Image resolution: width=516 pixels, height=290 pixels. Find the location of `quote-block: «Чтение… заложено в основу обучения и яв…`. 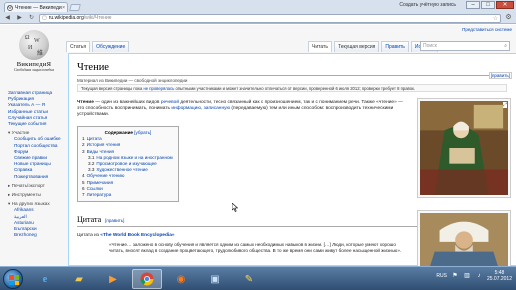

quote-block: «Чтение… заложено в основу обучения и яв… is located at coordinates (255, 248).